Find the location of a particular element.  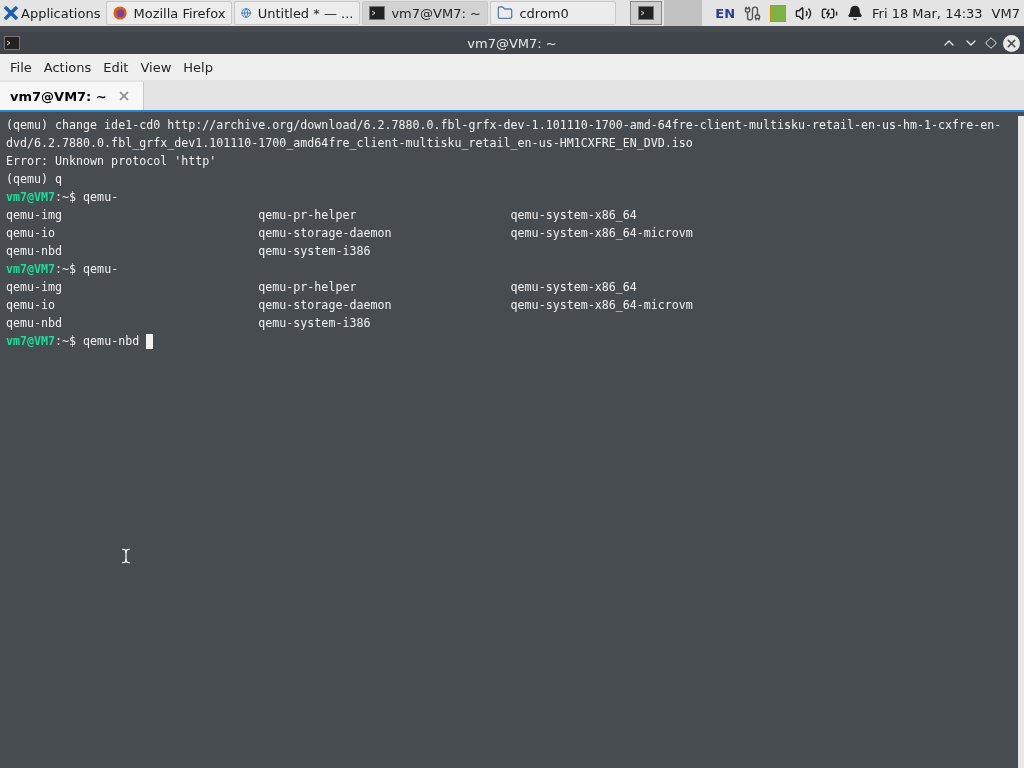

window-title: vm7@VM7: ~ is located at coordinates (512, 43).